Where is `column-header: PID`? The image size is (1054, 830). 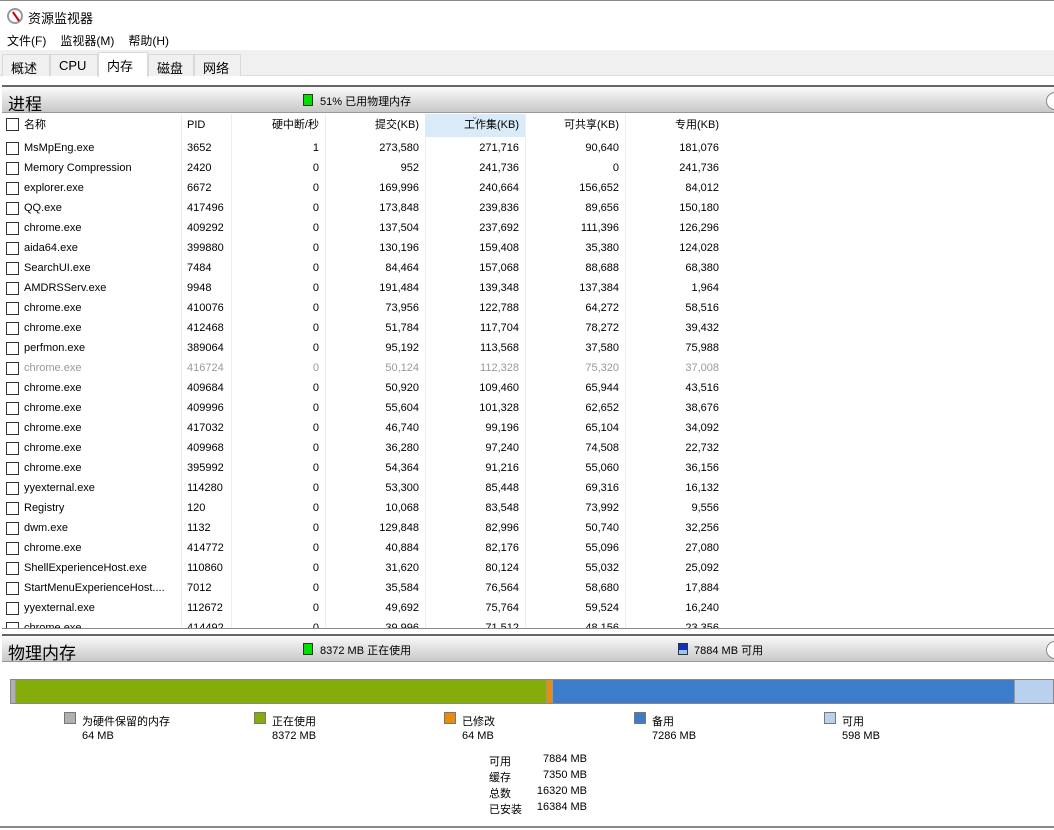 column-header: PID is located at coordinates (206, 125).